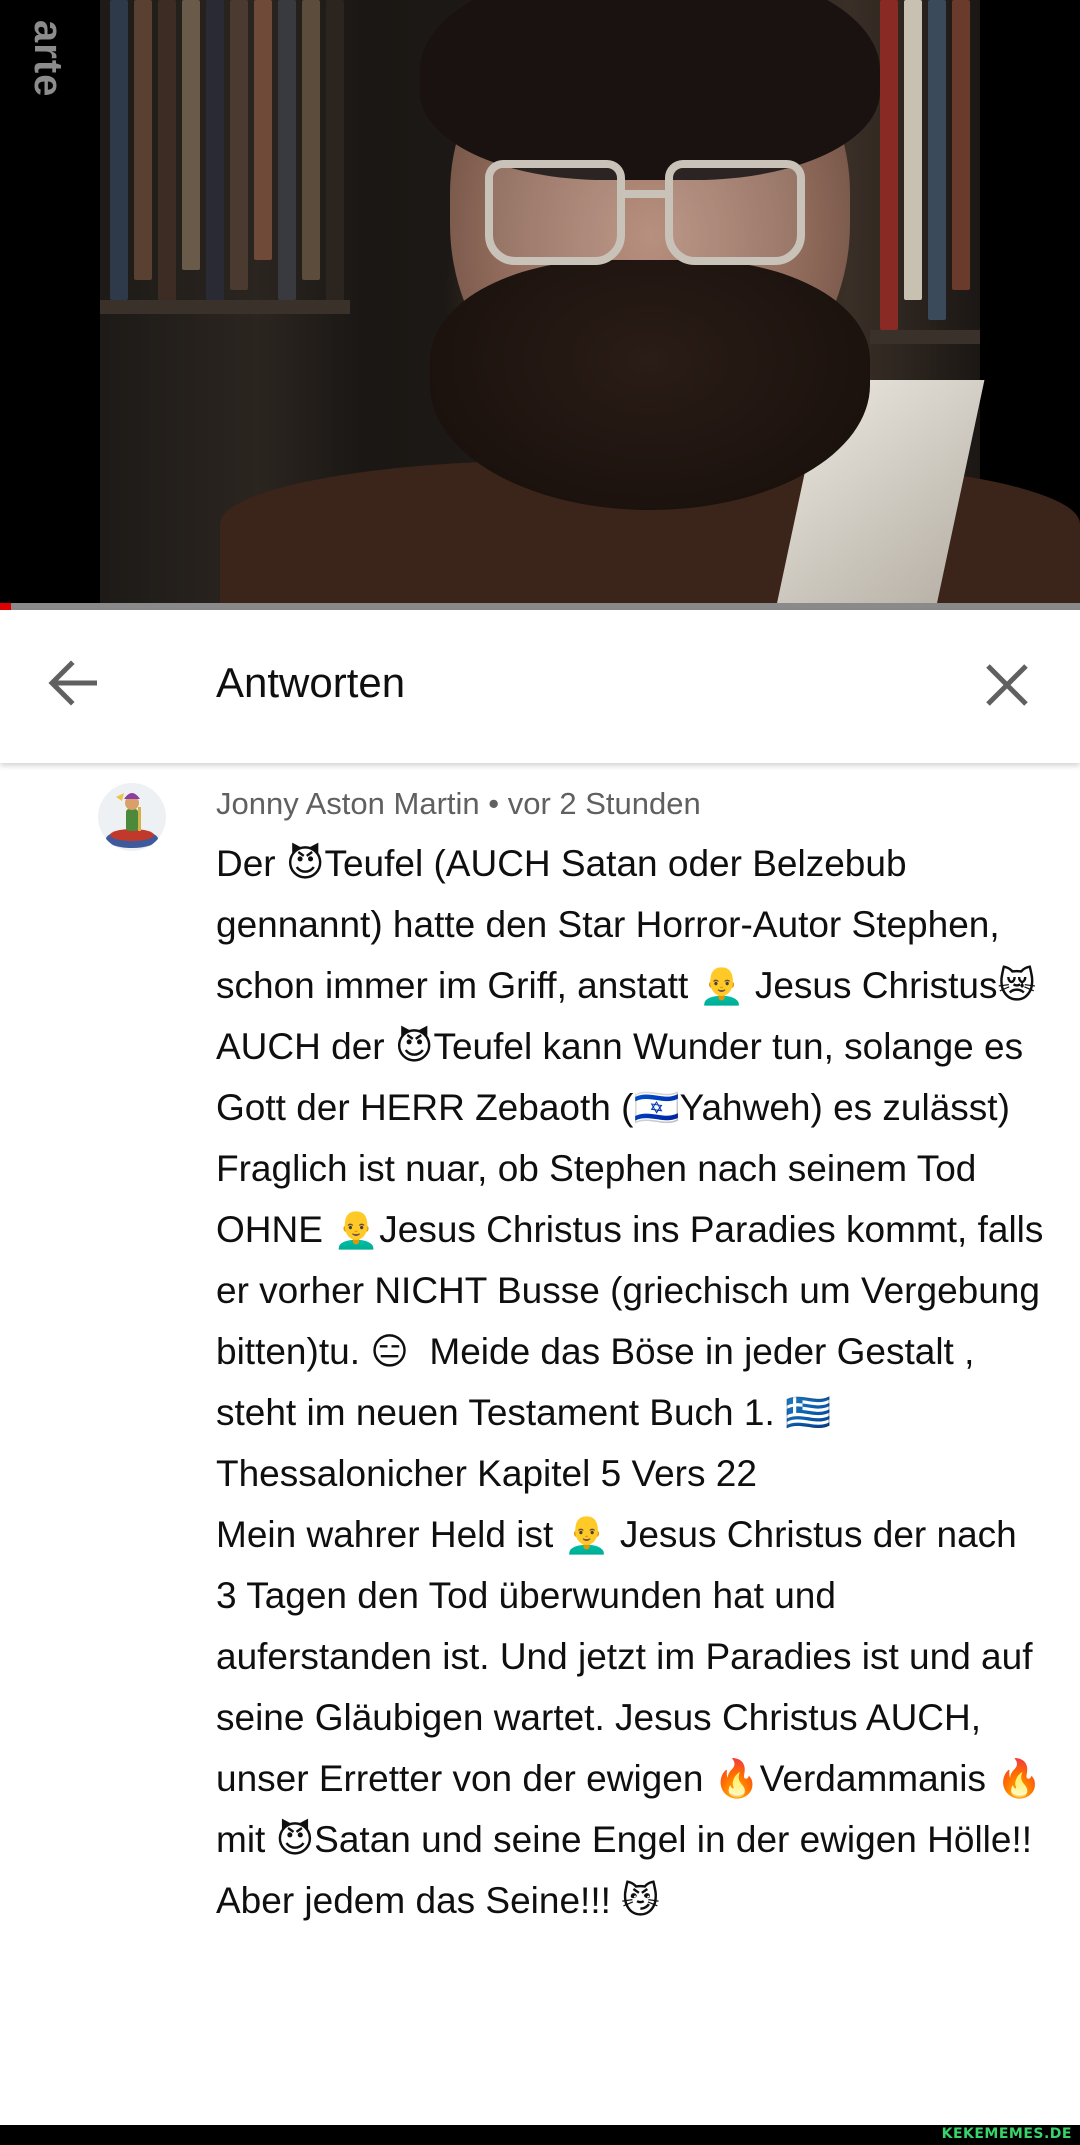 This screenshot has width=1080, height=2145. Describe the element at coordinates (540, 2135) in the screenshot. I see `bottom-bar: KEKEMEMES.DE` at that location.